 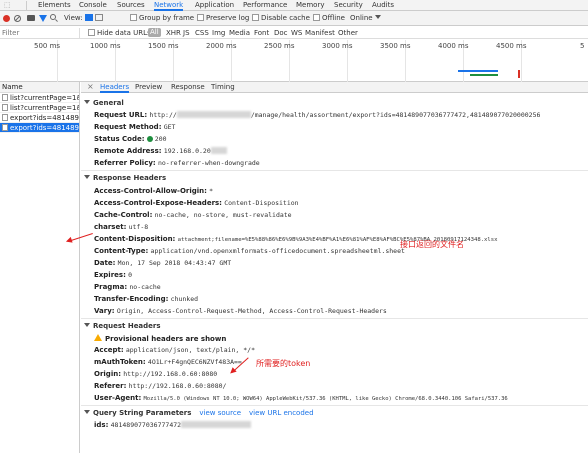 What do you see at coordinates (39, 87) in the screenshot?
I see `request-list-header: Name` at bounding box center [39, 87].